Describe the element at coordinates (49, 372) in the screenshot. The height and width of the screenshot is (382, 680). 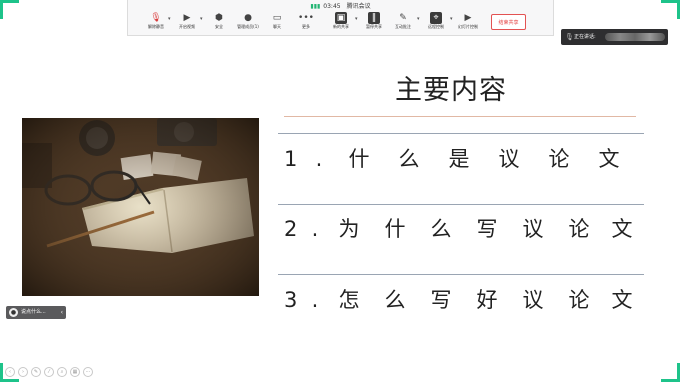
I see `highlighter-icon: ⁄` at that location.